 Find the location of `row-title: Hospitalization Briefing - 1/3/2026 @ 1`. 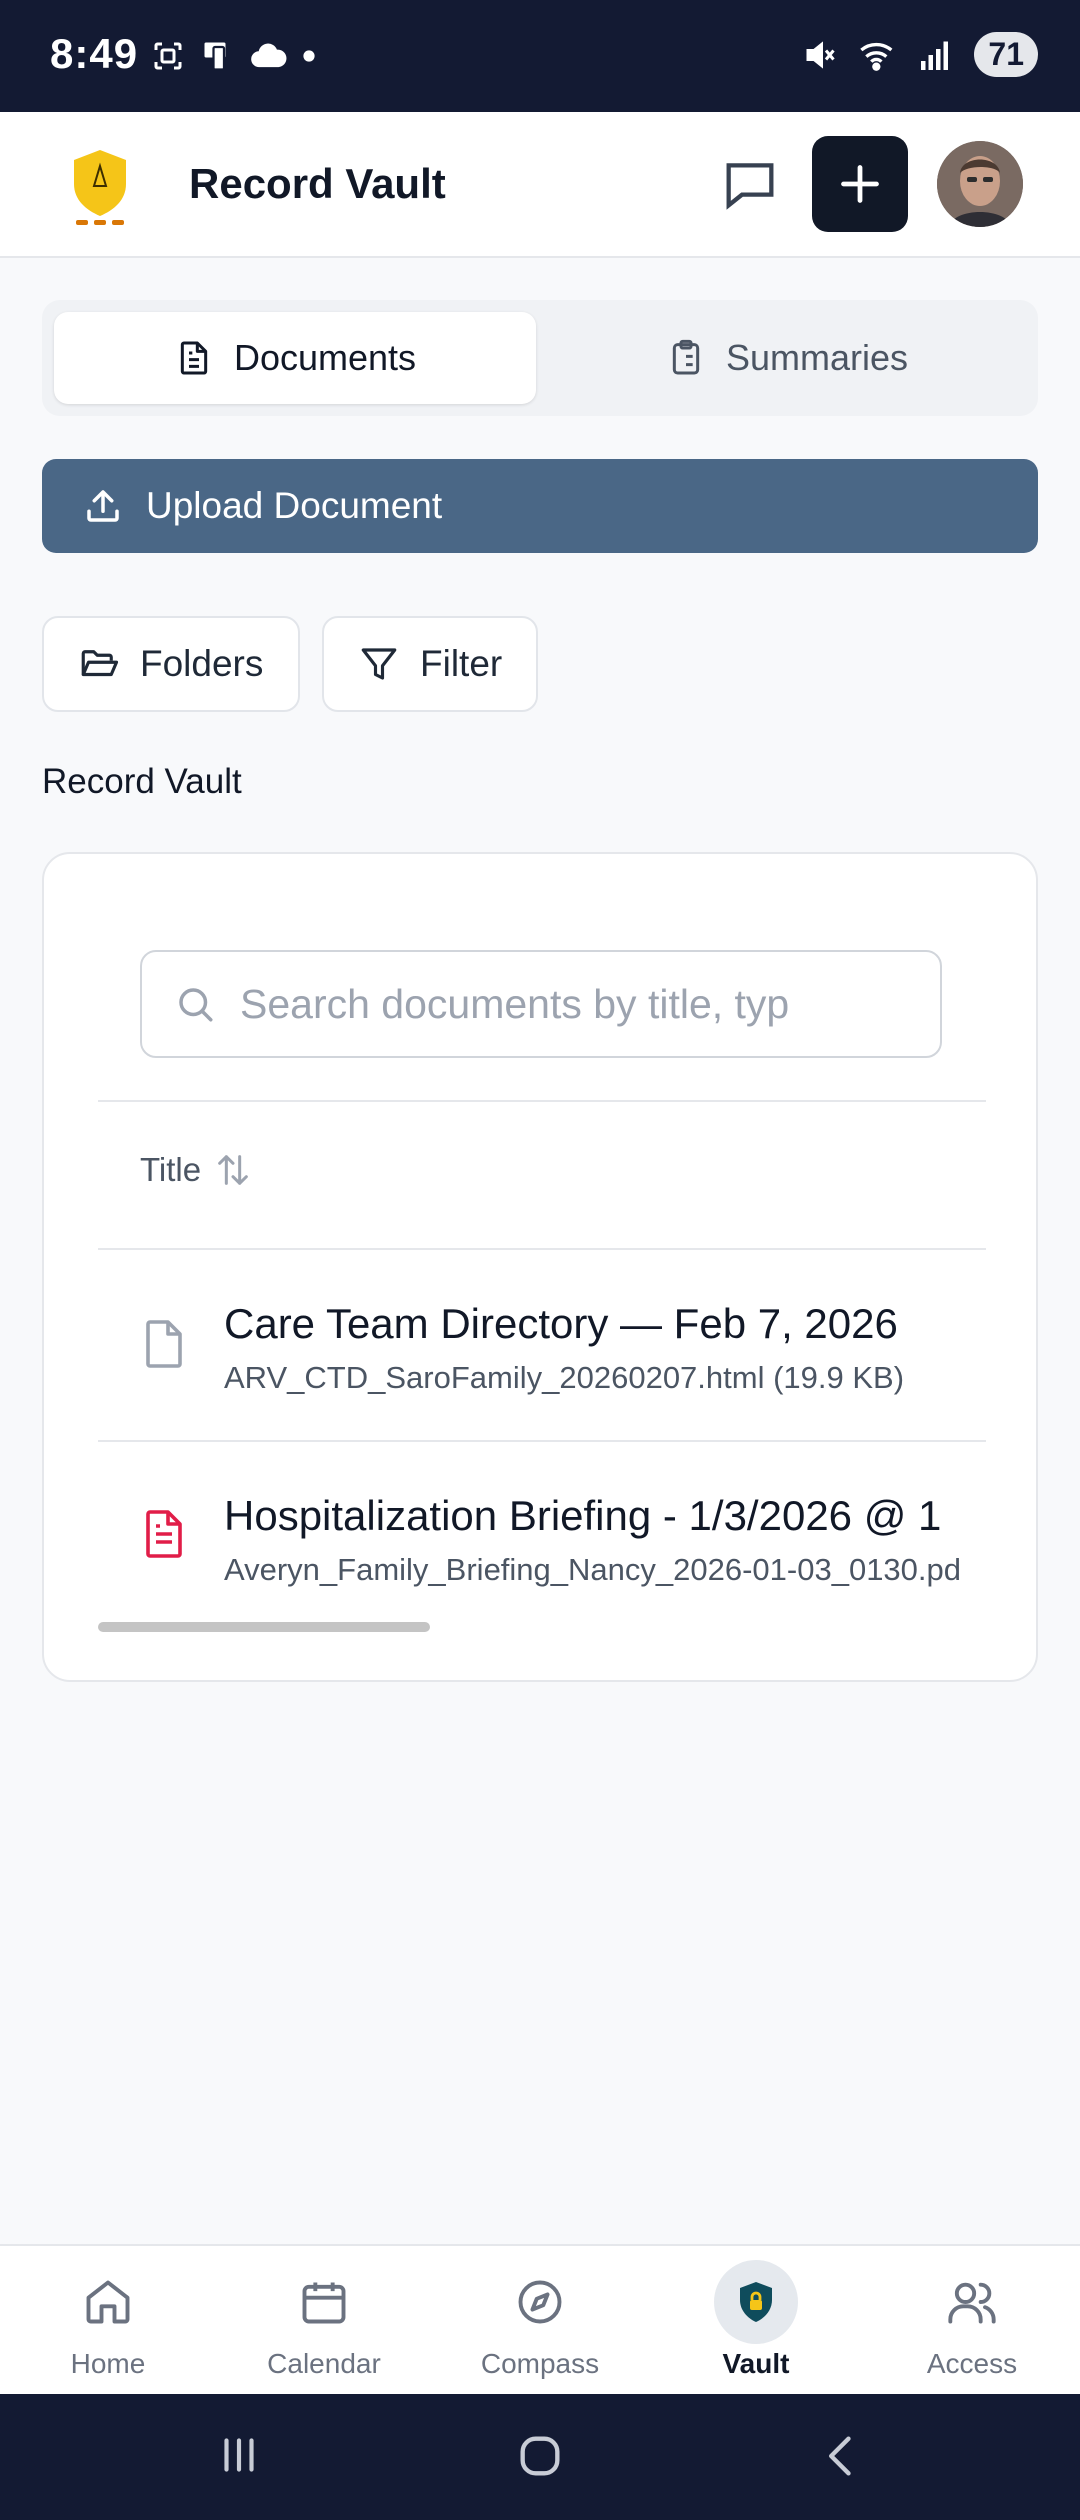

row-title: Hospitalization Briefing - 1/3/2026 @ 1 is located at coordinates (583, 1515).